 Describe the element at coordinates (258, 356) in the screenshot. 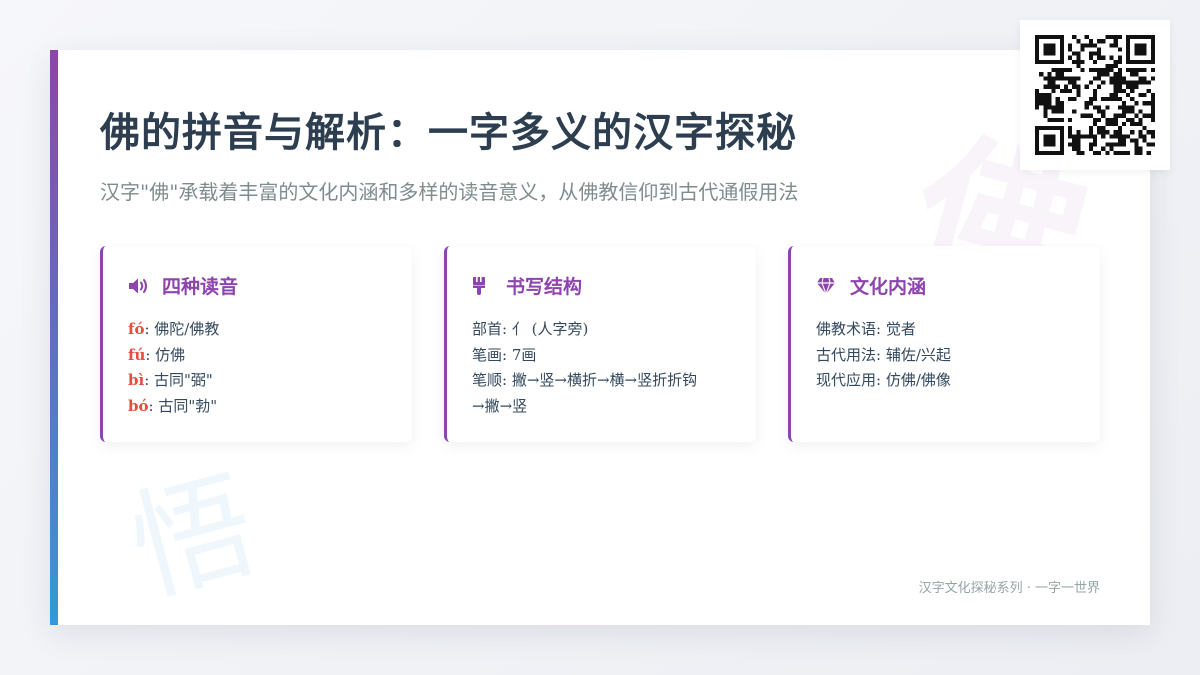

I see `pronunciation-line: fú: 仿佛` at that location.